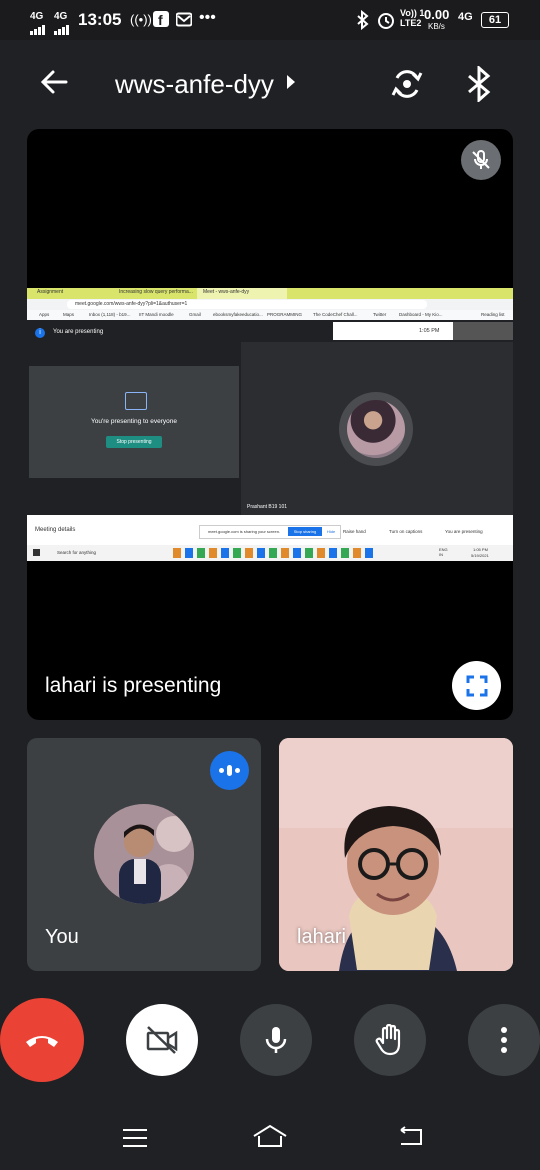 This screenshot has height=1170, width=540. I want to click on you-are-presenting-label: You are presenting, so click(78, 332).